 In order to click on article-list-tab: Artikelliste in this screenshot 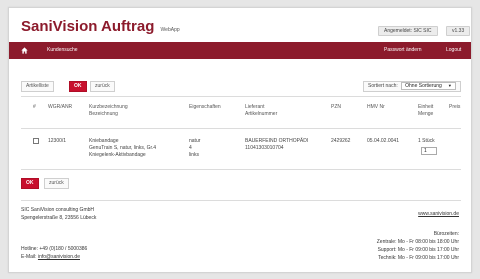, I will do `click(37, 86)`.